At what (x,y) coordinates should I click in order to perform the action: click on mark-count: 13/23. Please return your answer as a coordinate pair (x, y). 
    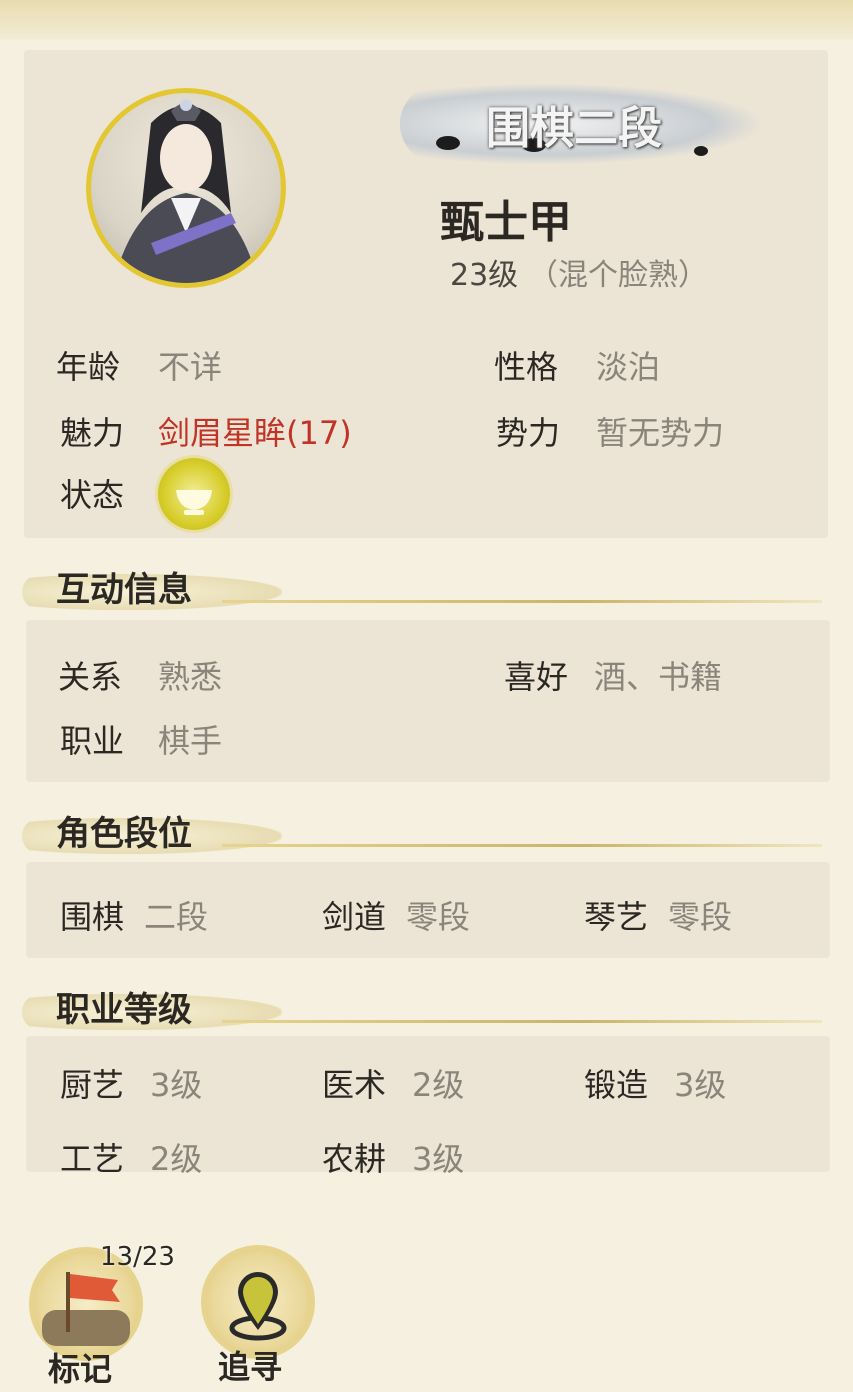
    Looking at the image, I should click on (137, 1257).